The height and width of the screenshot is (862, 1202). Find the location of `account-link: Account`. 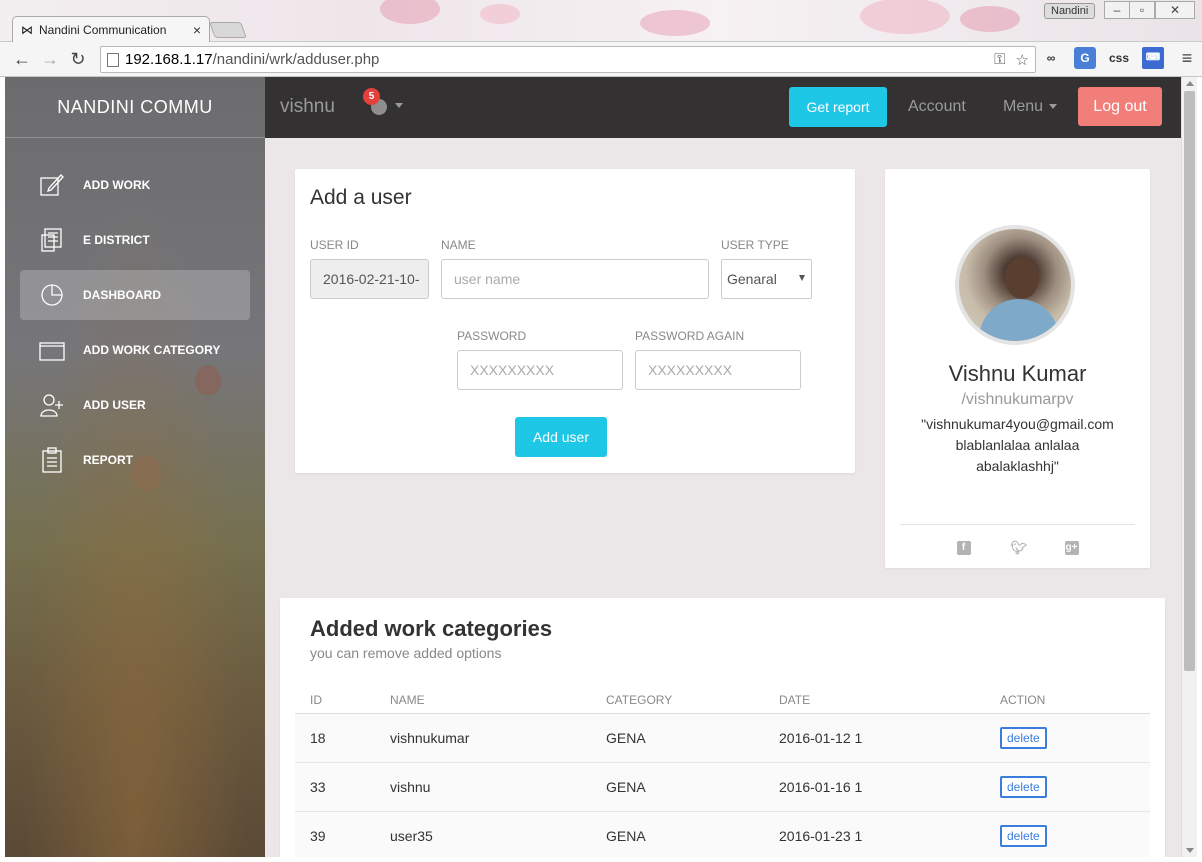

account-link: Account is located at coordinates (937, 107).